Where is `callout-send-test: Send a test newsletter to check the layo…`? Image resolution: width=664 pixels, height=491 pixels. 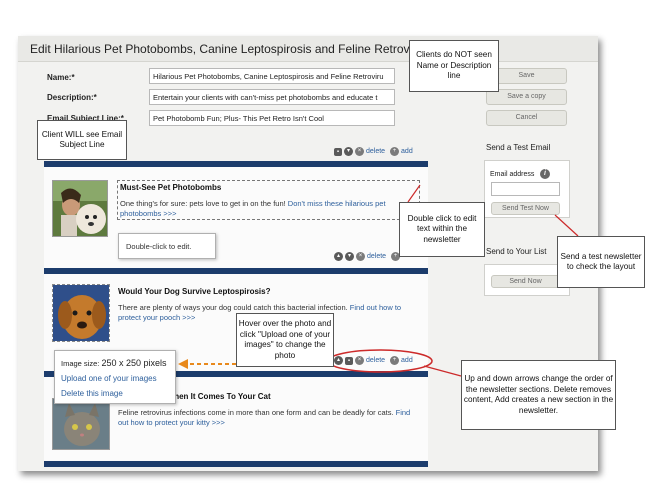 callout-send-test: Send a test newsletter to check the layo… is located at coordinates (601, 262).